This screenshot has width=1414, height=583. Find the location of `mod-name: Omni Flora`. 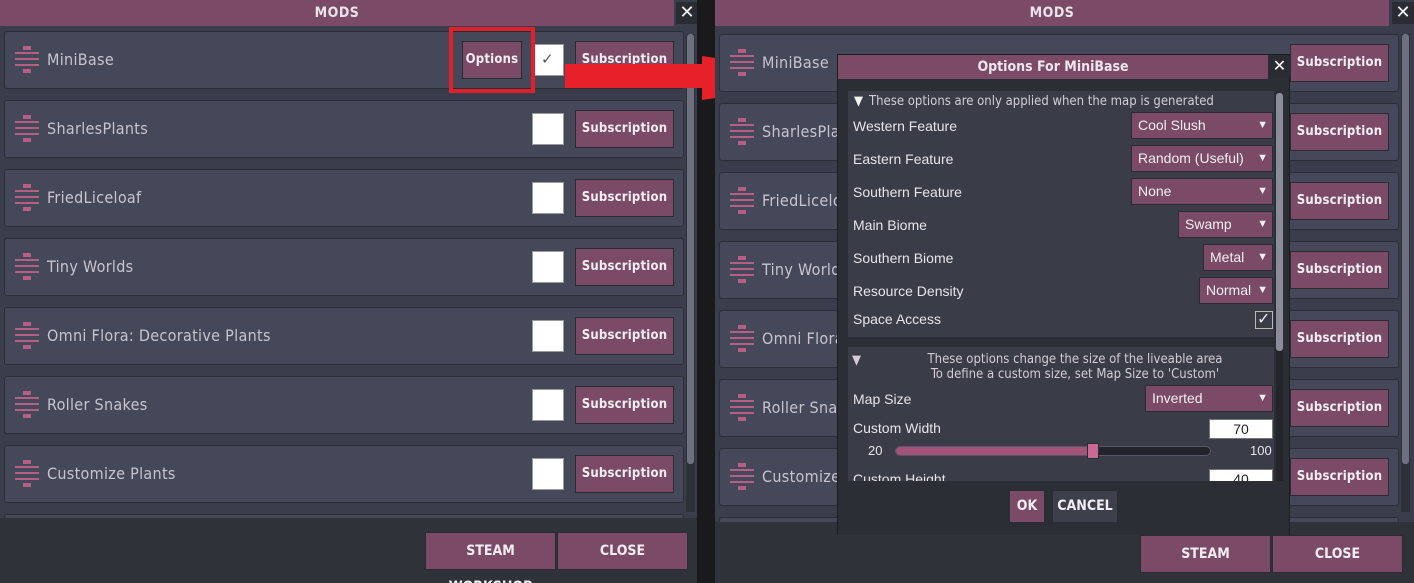

mod-name: Omni Flora is located at coordinates (803, 338).